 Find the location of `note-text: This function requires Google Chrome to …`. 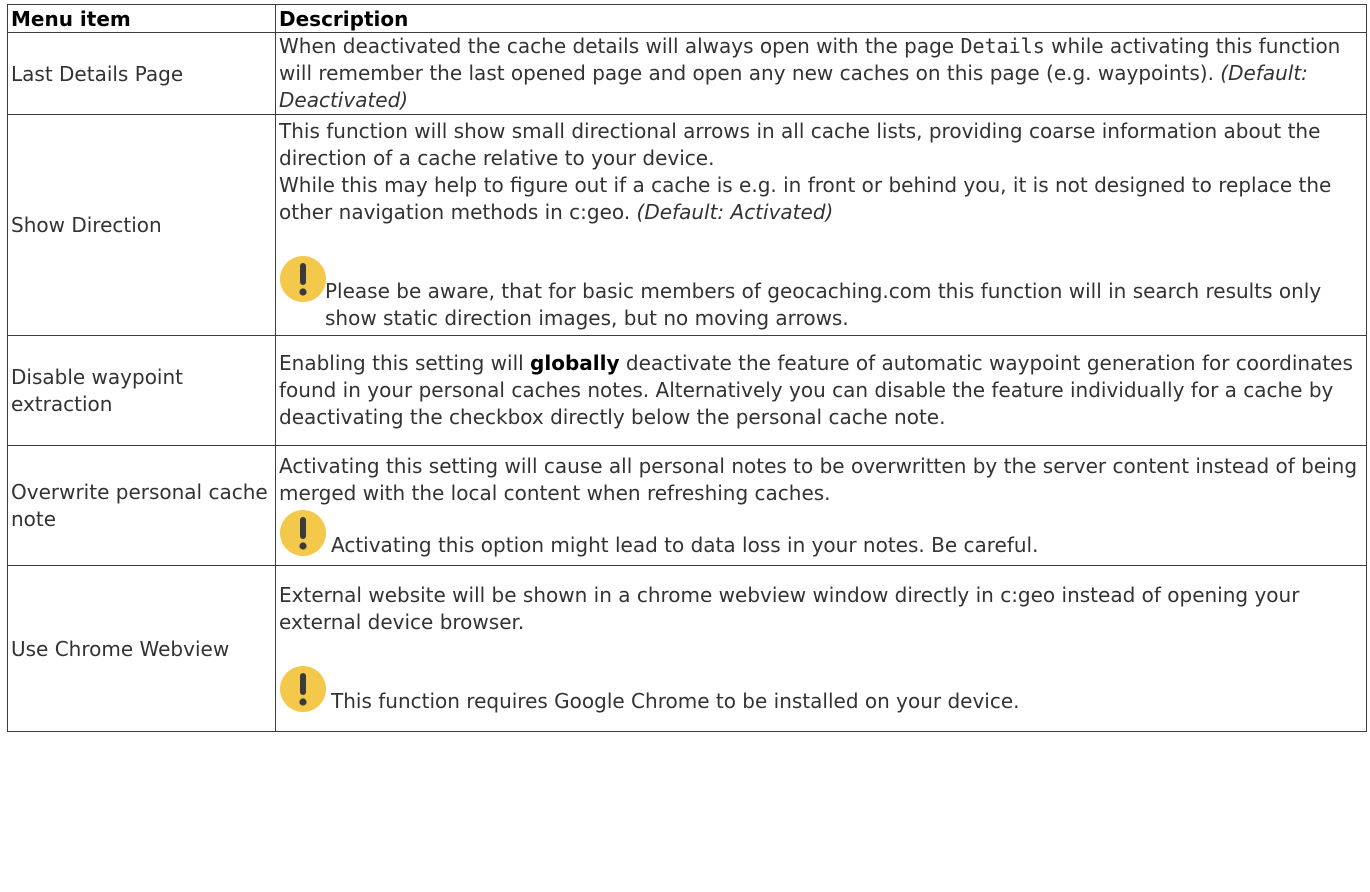

note-text: This function requires Google Chrome to … is located at coordinates (675, 701).